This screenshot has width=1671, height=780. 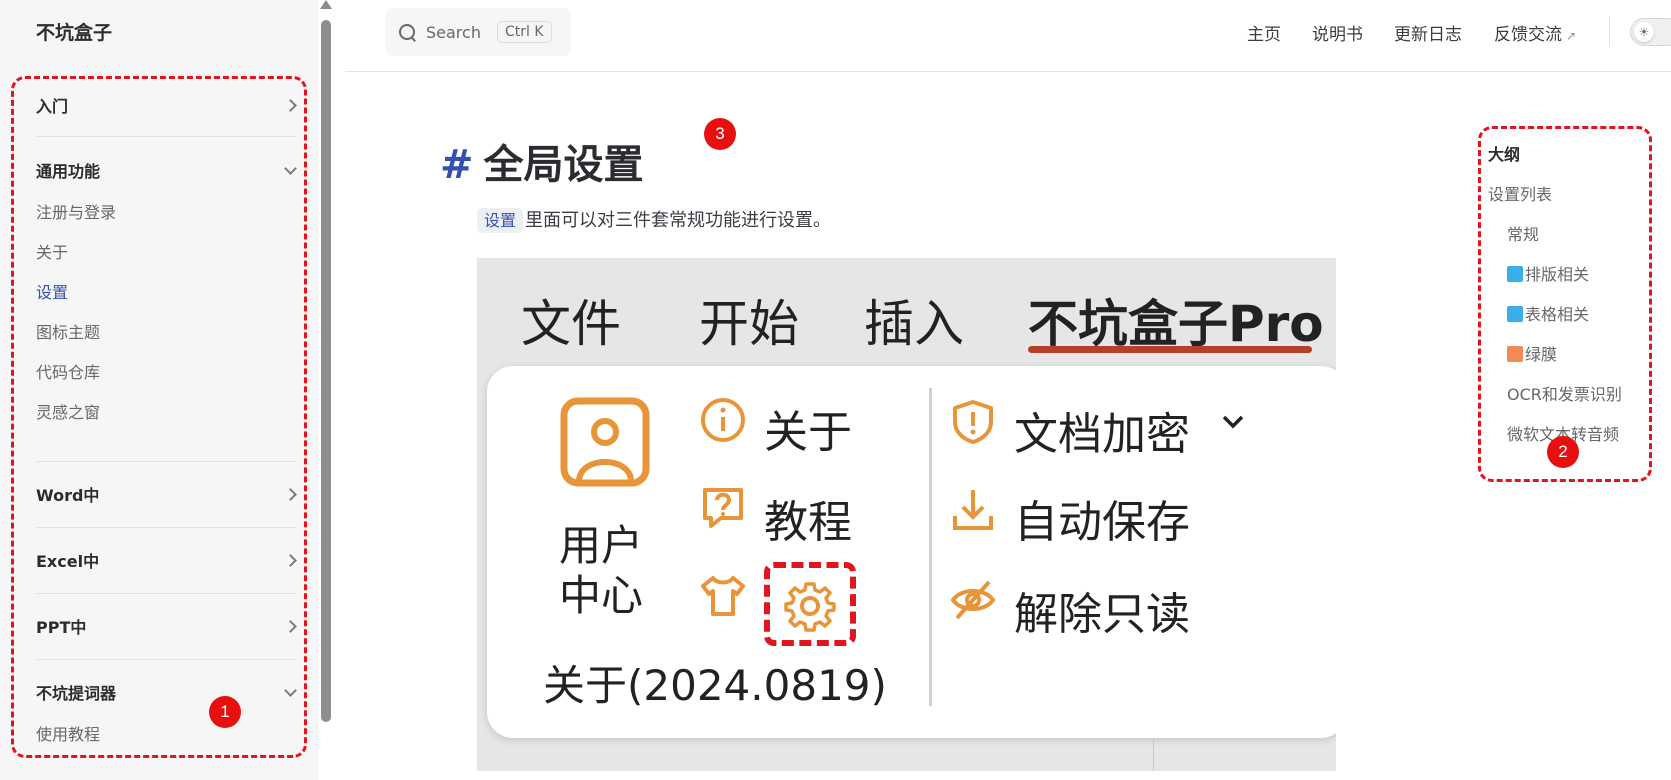 What do you see at coordinates (1102, 614) in the screenshot?
I see `unlock-label: 解除只读` at bounding box center [1102, 614].